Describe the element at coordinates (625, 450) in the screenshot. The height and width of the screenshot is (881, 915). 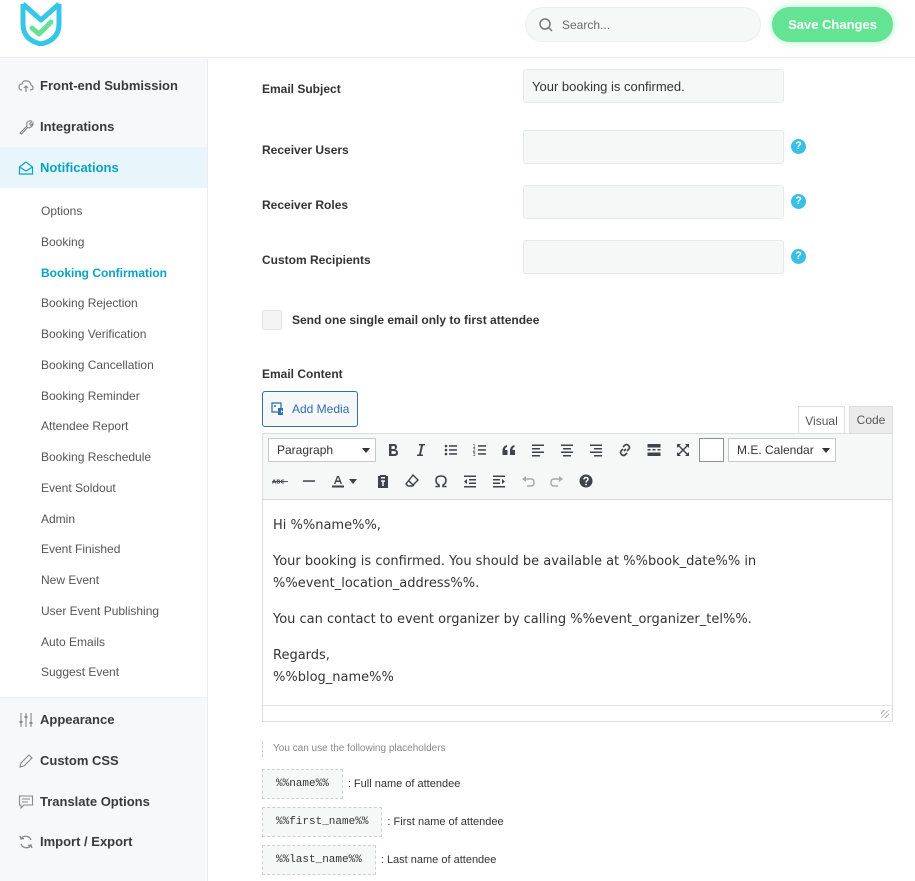
I see `link-icon` at that location.